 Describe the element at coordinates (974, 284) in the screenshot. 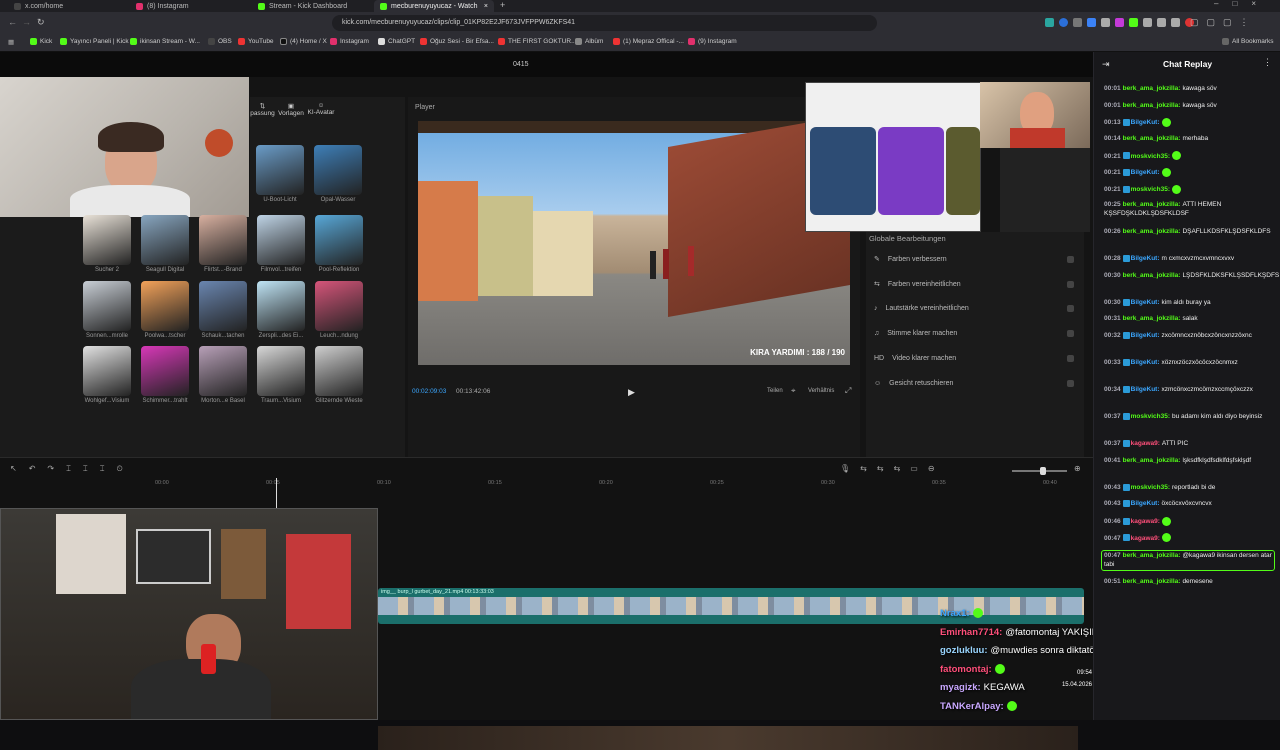

I see `global-edit-item: ⇆ Farben vereinheitlichen` at that location.